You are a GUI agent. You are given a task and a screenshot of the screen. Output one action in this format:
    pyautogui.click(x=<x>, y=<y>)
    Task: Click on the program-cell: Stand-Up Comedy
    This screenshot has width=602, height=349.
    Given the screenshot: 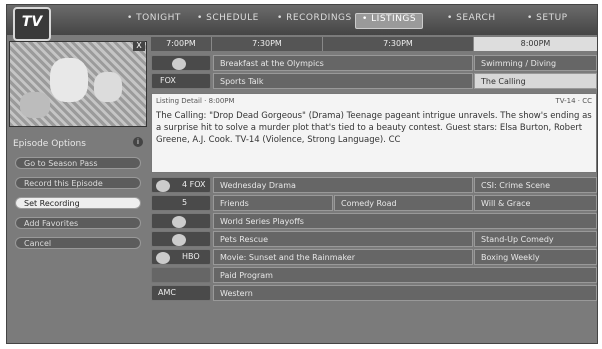 What is the action you would take?
    pyautogui.click(x=535, y=239)
    